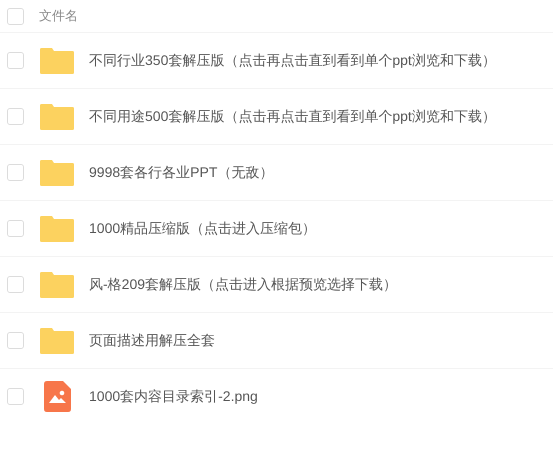 Image resolution: width=553 pixels, height=449 pixels. Describe the element at coordinates (292, 116) in the screenshot. I see `file-name: 不同用途500套解压版（点击再点击直到看到单个ppt浏览和下载）` at that location.